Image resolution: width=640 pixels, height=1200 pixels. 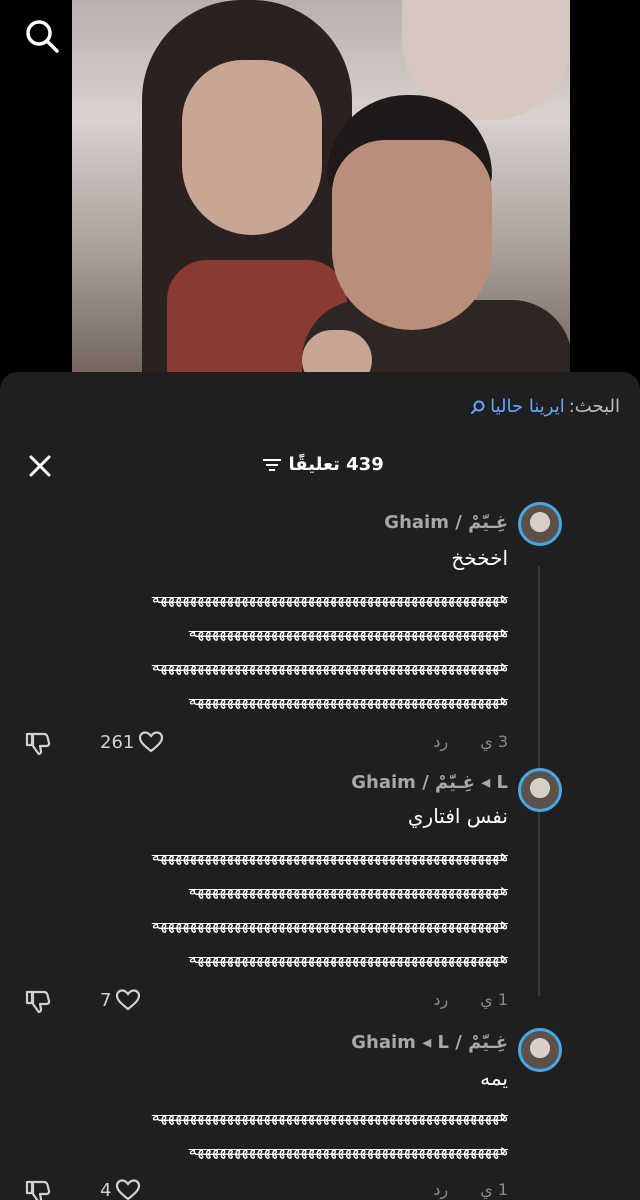 I want to click on comment-actions: 261, so click(x=94, y=742).